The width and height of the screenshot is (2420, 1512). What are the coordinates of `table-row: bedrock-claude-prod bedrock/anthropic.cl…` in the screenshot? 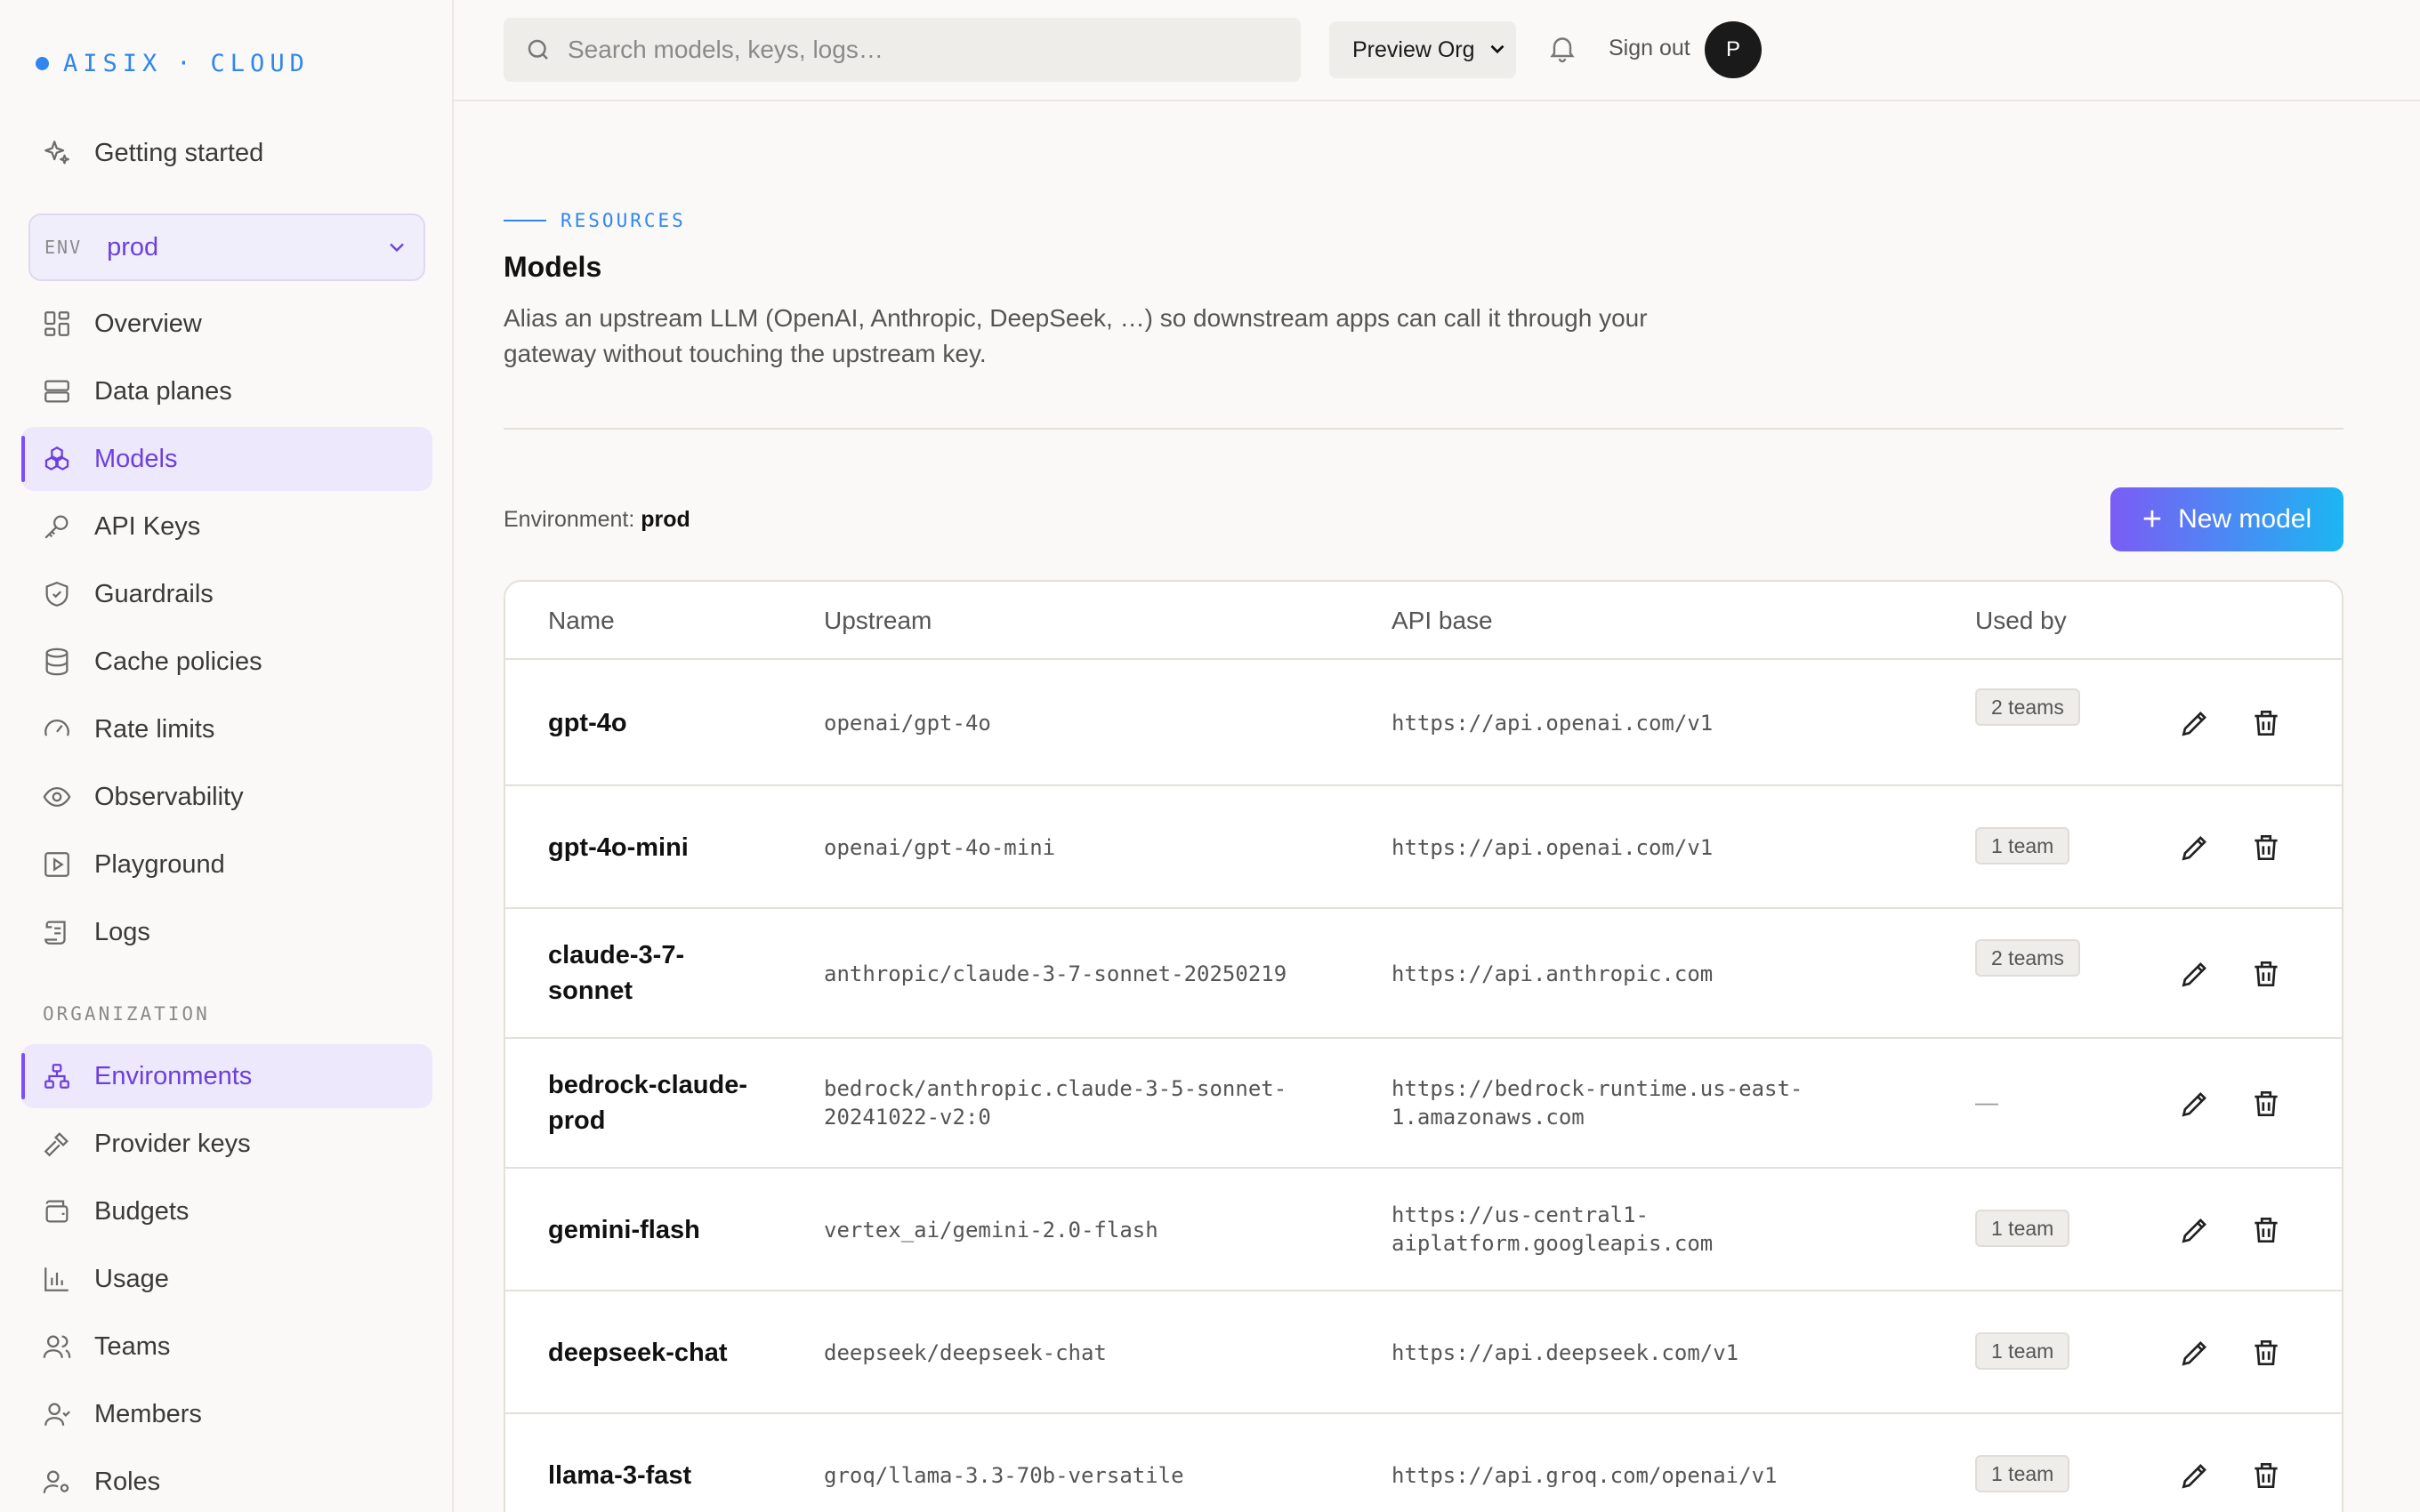 It's located at (1423, 1104).